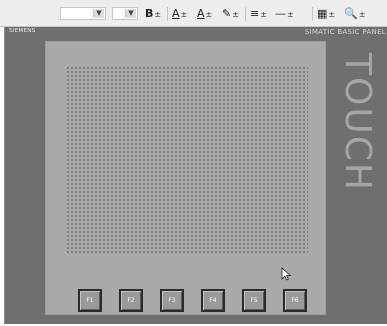  I want to click on pattern-icon: ▦, so click(322, 13).